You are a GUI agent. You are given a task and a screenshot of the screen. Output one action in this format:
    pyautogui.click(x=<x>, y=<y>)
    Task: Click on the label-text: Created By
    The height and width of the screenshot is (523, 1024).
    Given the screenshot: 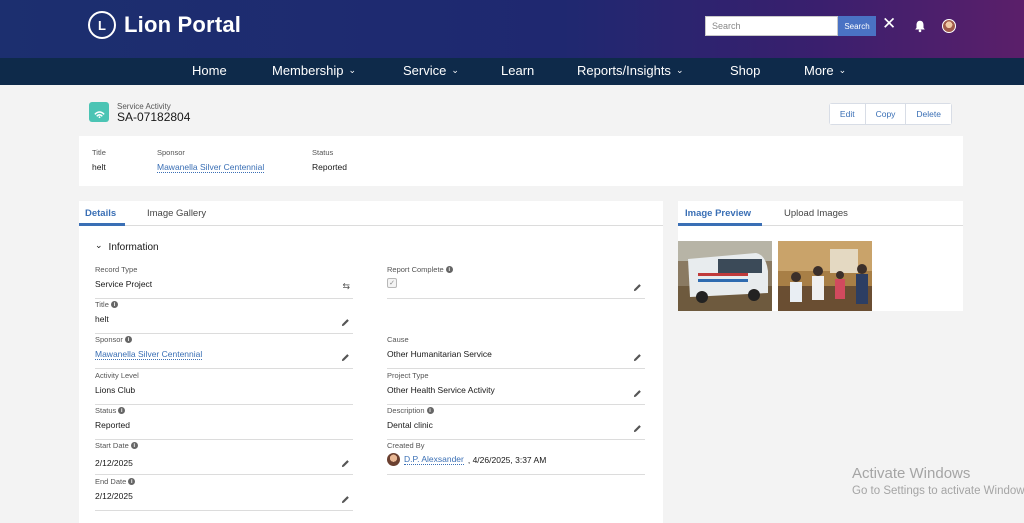 What is the action you would take?
    pyautogui.click(x=406, y=445)
    